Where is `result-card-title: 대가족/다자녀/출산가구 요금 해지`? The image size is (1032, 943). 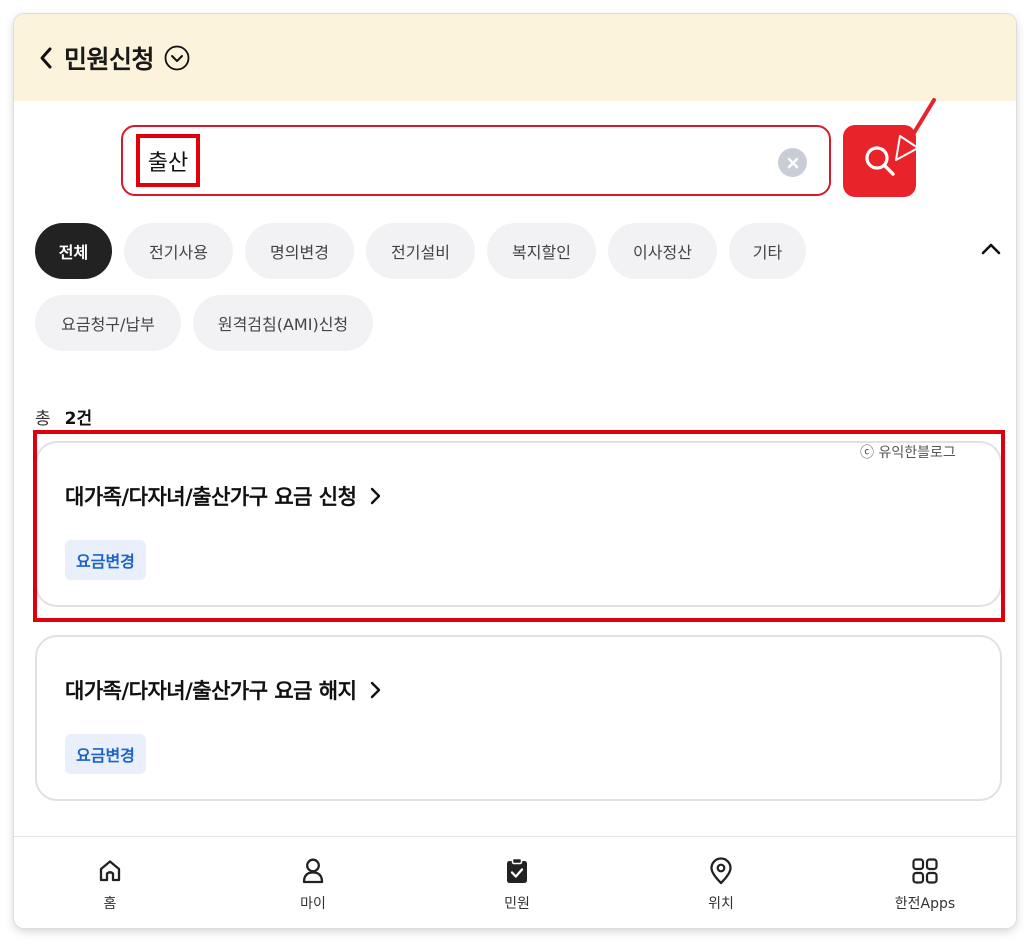
result-card-title: 대가족/다자녀/출산가구 요금 해지 is located at coordinates (211, 691).